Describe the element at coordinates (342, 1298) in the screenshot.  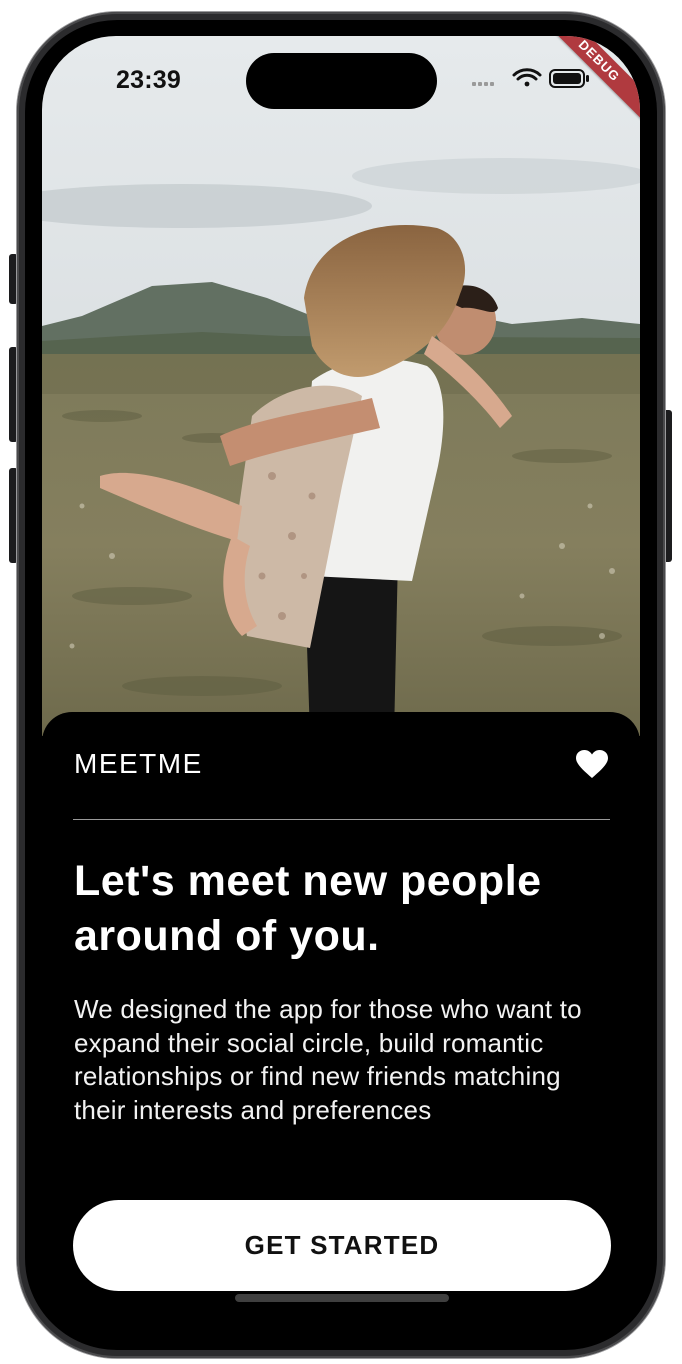
I see `home-indicator` at that location.